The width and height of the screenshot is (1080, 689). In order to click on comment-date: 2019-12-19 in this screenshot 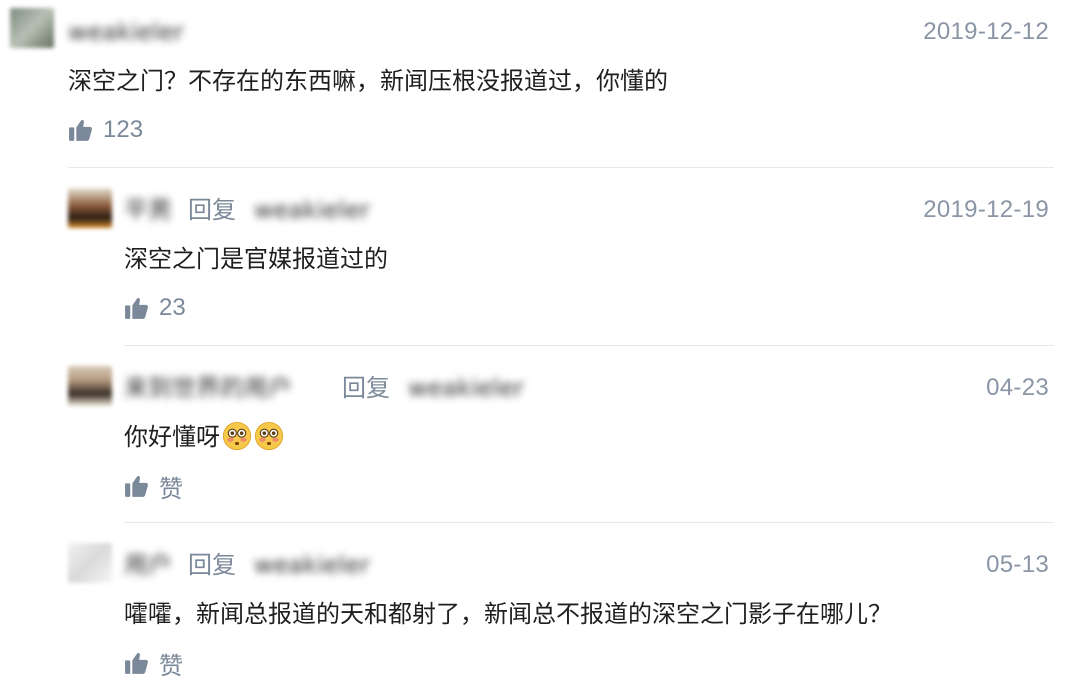, I will do `click(986, 209)`.